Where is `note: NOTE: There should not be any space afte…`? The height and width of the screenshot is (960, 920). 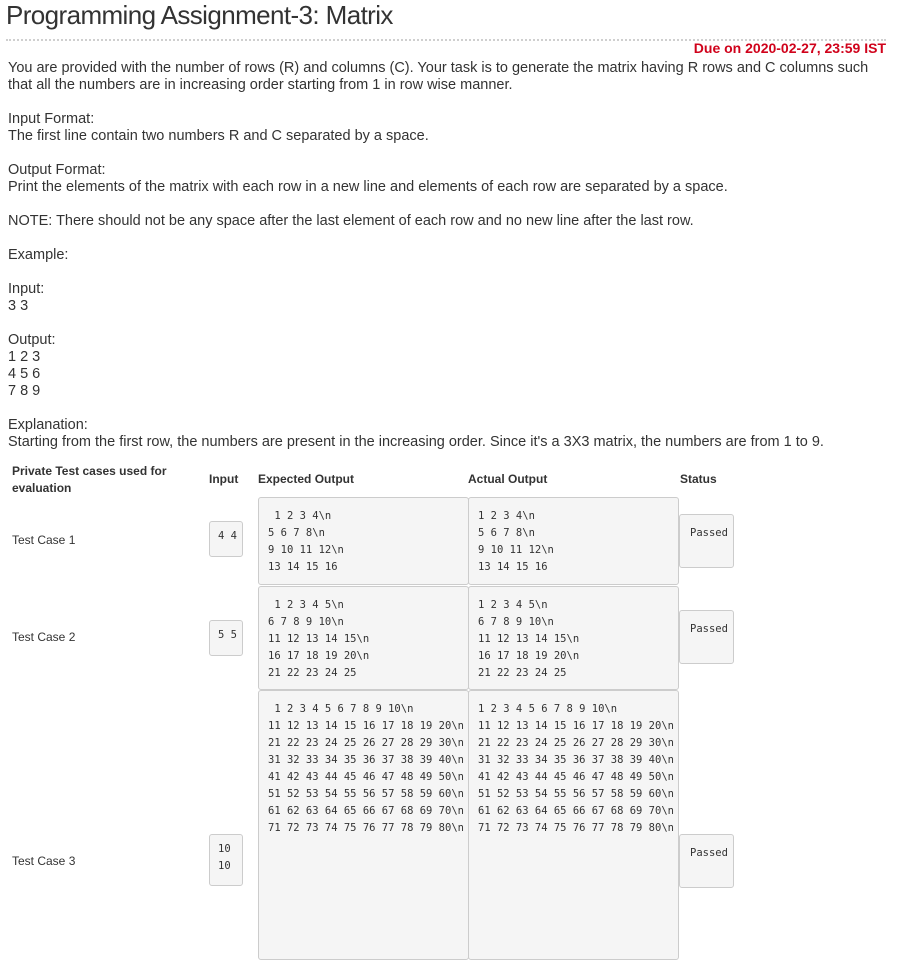
note: NOTE: There should not be any space afte… is located at coordinates (351, 221).